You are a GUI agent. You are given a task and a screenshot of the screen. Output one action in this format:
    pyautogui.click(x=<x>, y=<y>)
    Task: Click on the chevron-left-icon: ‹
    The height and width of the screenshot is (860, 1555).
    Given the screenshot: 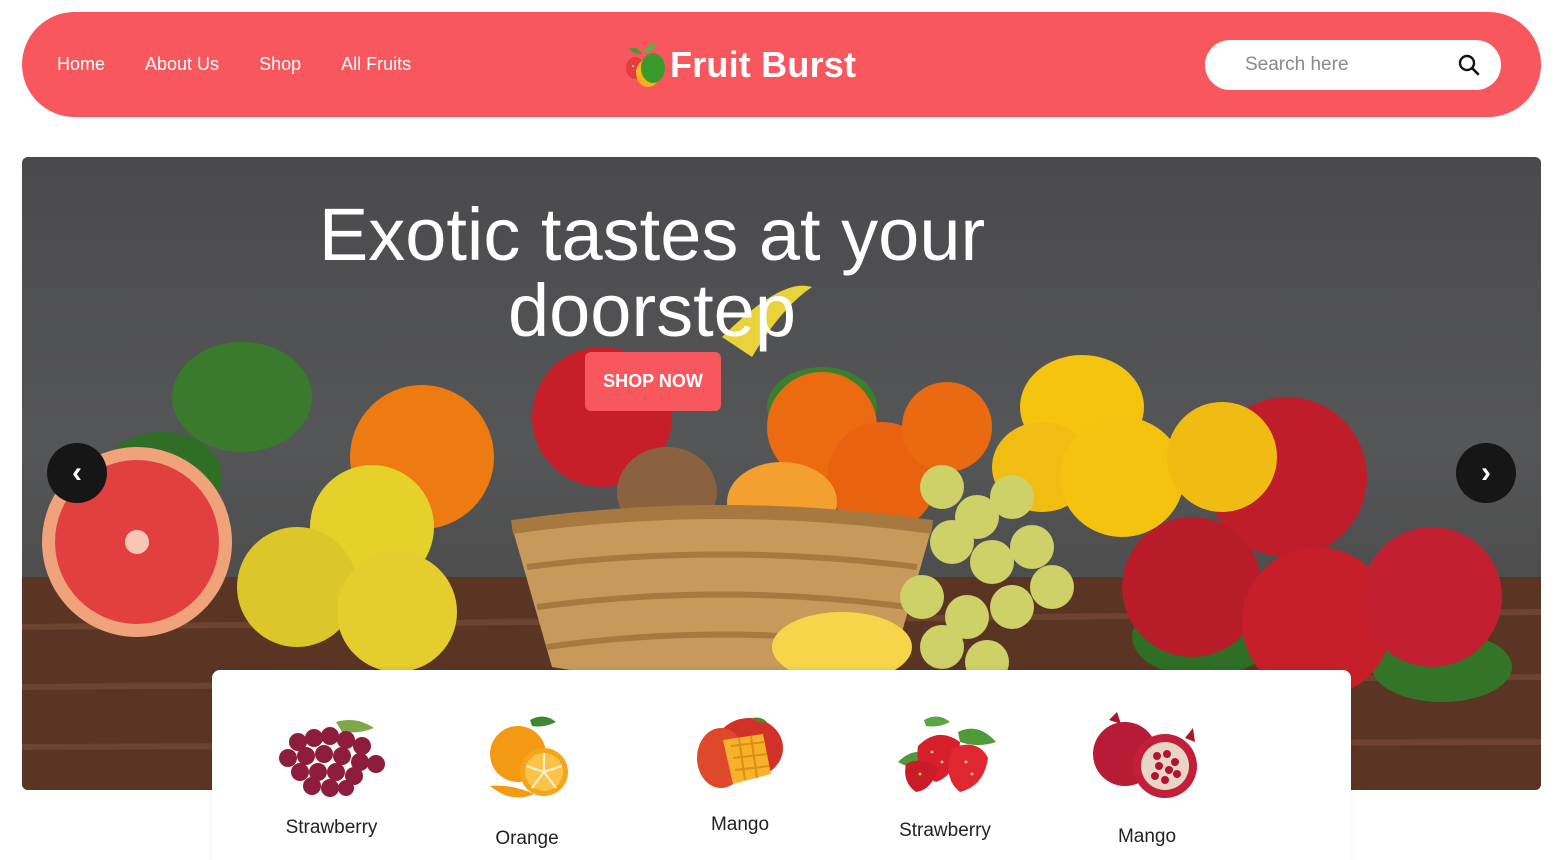 What is the action you would take?
    pyautogui.click(x=77, y=472)
    